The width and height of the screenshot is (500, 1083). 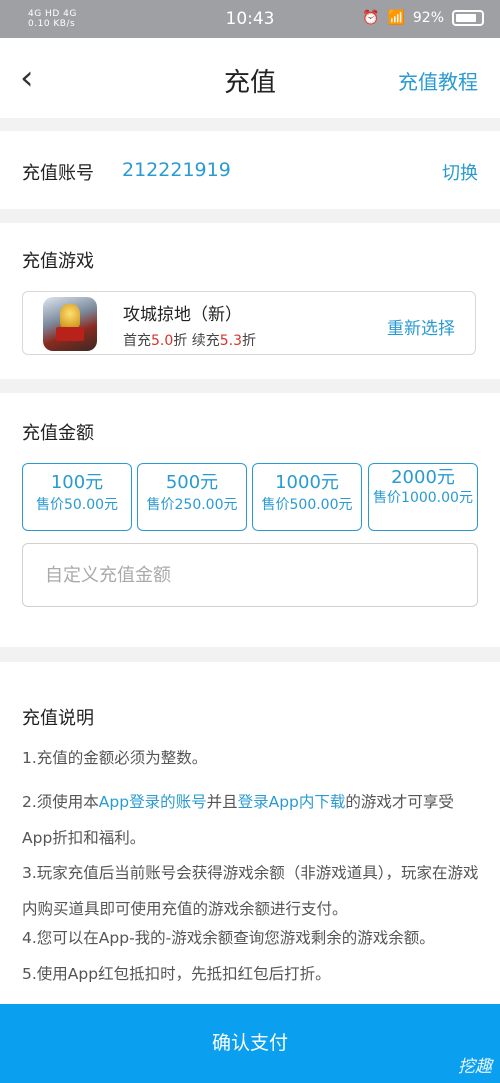 I want to click on option-price: 售价1000.00元, so click(x=423, y=498).